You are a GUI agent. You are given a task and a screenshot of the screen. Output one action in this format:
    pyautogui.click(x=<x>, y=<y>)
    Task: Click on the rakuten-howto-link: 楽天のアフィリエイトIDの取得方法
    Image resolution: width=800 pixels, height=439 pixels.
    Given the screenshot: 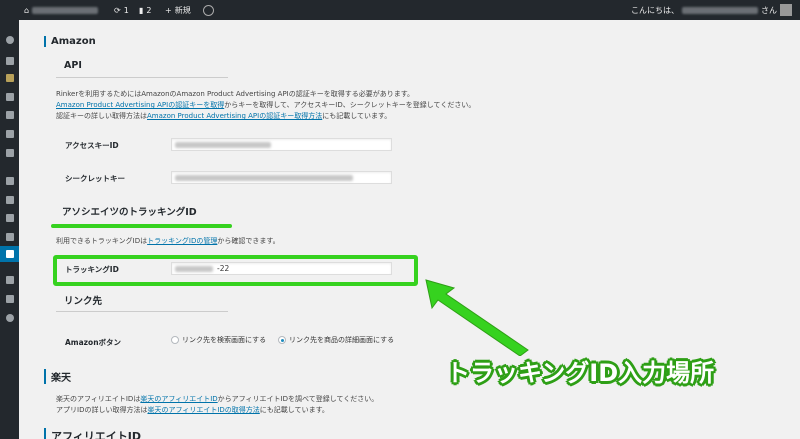 What is the action you would take?
    pyautogui.click(x=203, y=410)
    